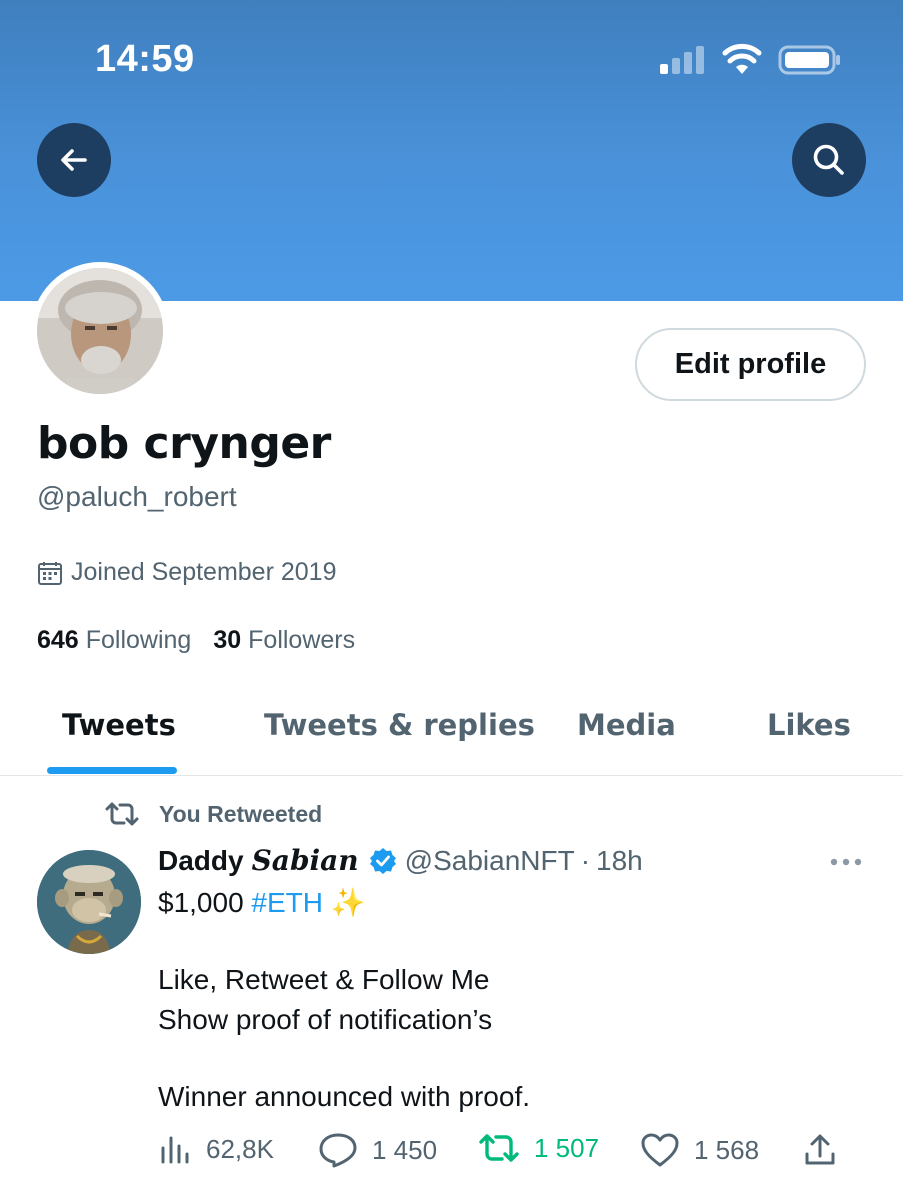 Image resolution: width=903 pixels, height=1200 pixels. I want to click on followers-count: 30, so click(227, 640).